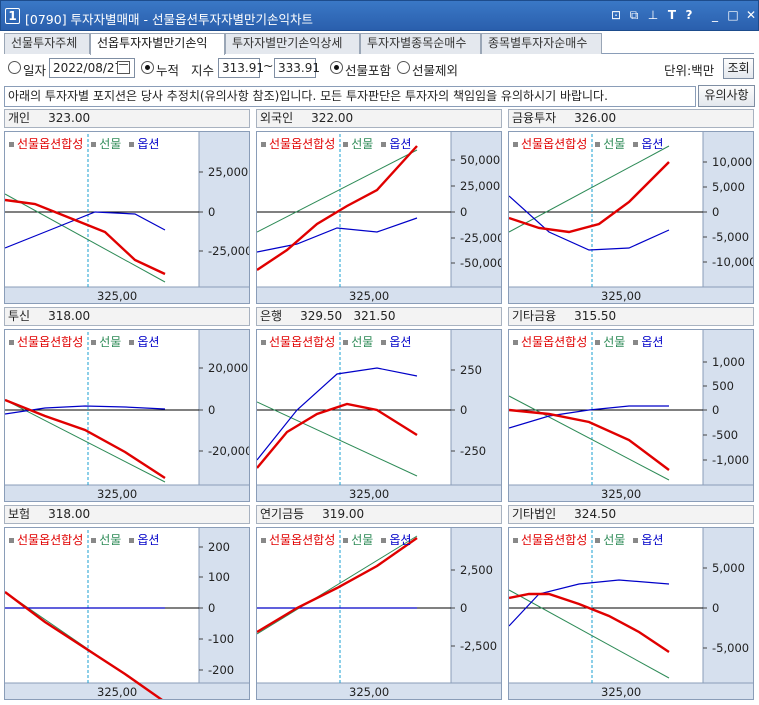 This screenshot has width=759, height=705. Describe the element at coordinates (725, 435) in the screenshot. I see `y-tick-label: -500` at that location.